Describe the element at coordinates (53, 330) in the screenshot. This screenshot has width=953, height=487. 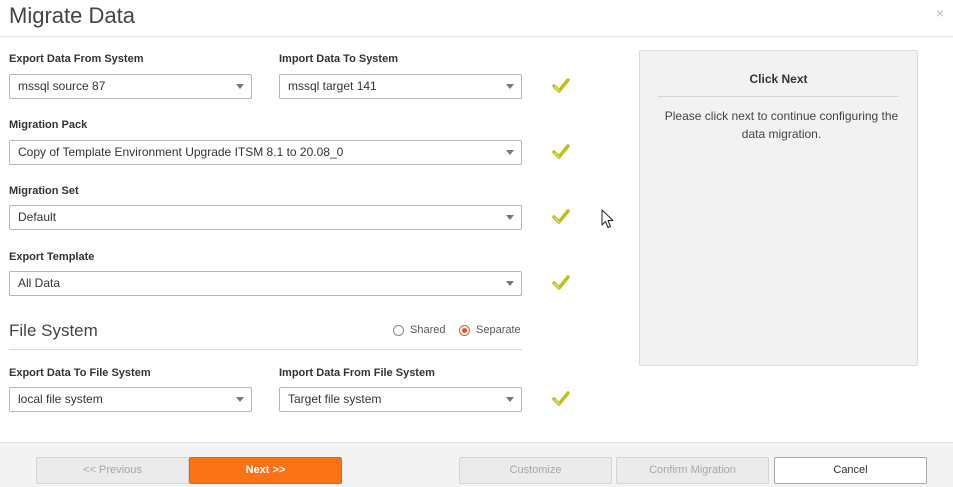
I see `file-system-title: File System` at that location.